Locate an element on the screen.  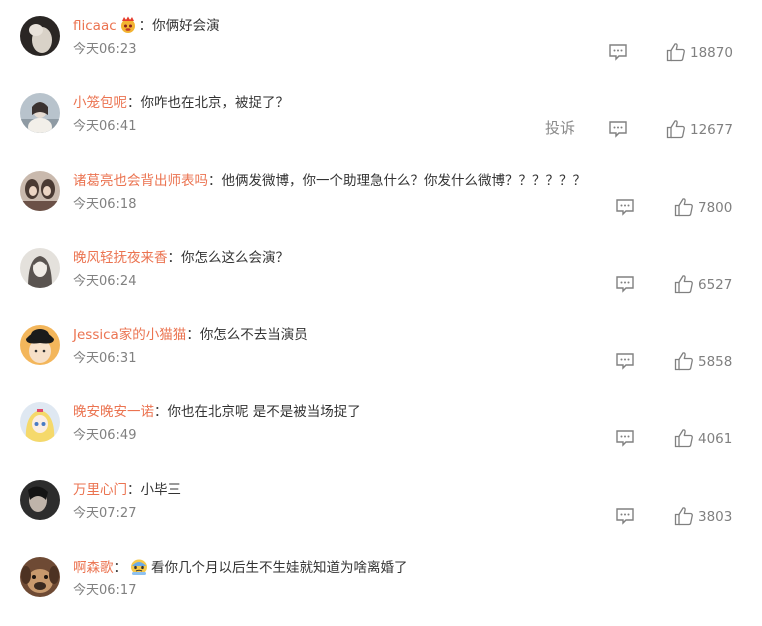
comment-item: 晚安晚安一诺：你也在北京呢 是不是被当场捉了 今天06:49 4061 is located at coordinates (381, 436).